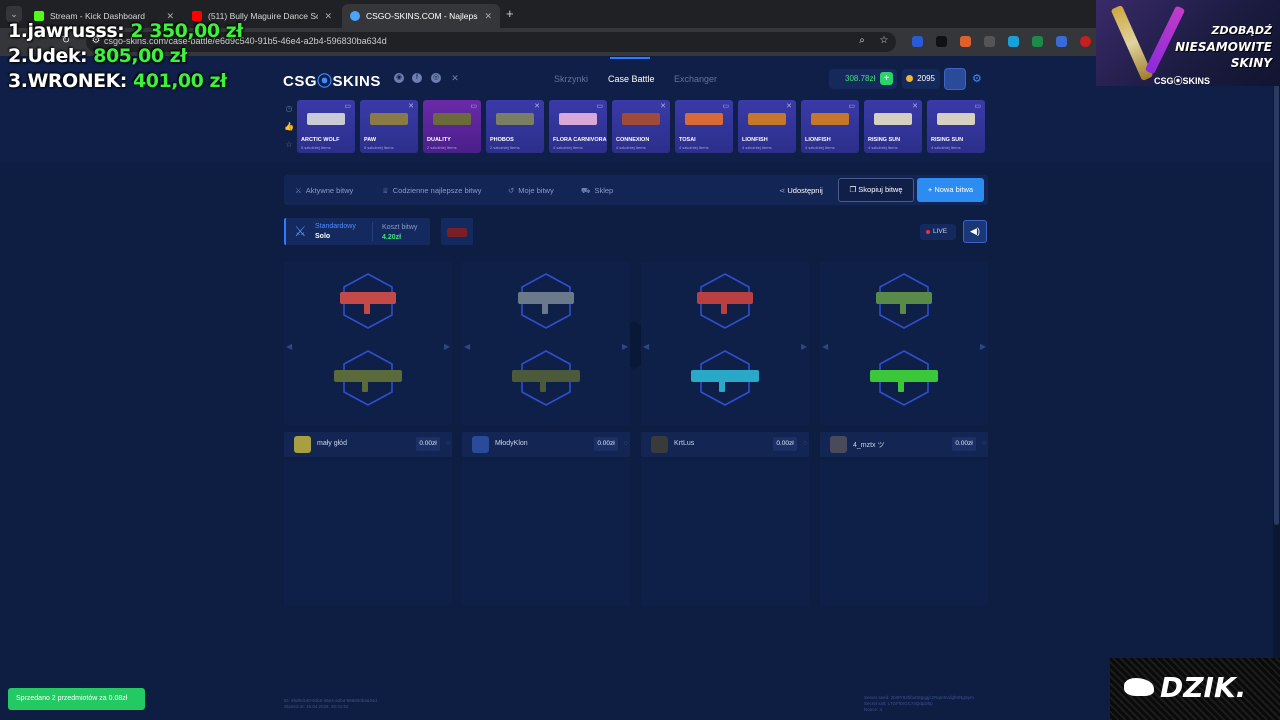  Describe the element at coordinates (886, 78) in the screenshot. I see `deposit-plus-icon: +` at that location.